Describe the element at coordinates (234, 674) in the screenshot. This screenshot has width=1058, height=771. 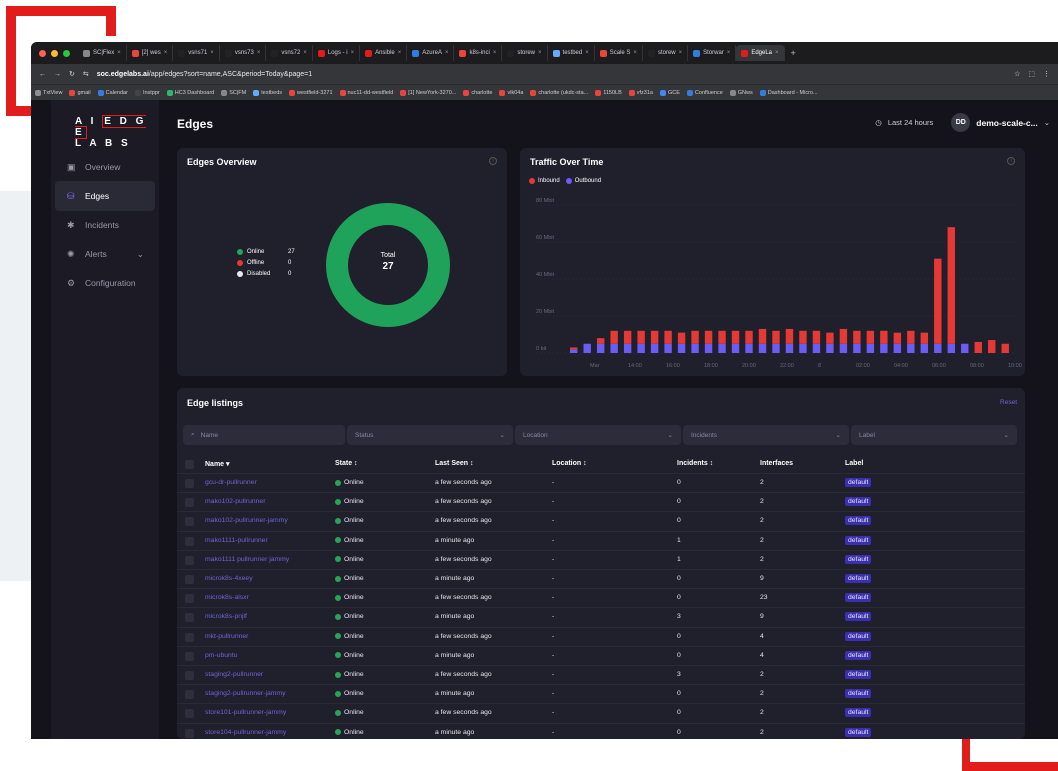
I see `edge-name-link: staging2-pullrunner` at that location.